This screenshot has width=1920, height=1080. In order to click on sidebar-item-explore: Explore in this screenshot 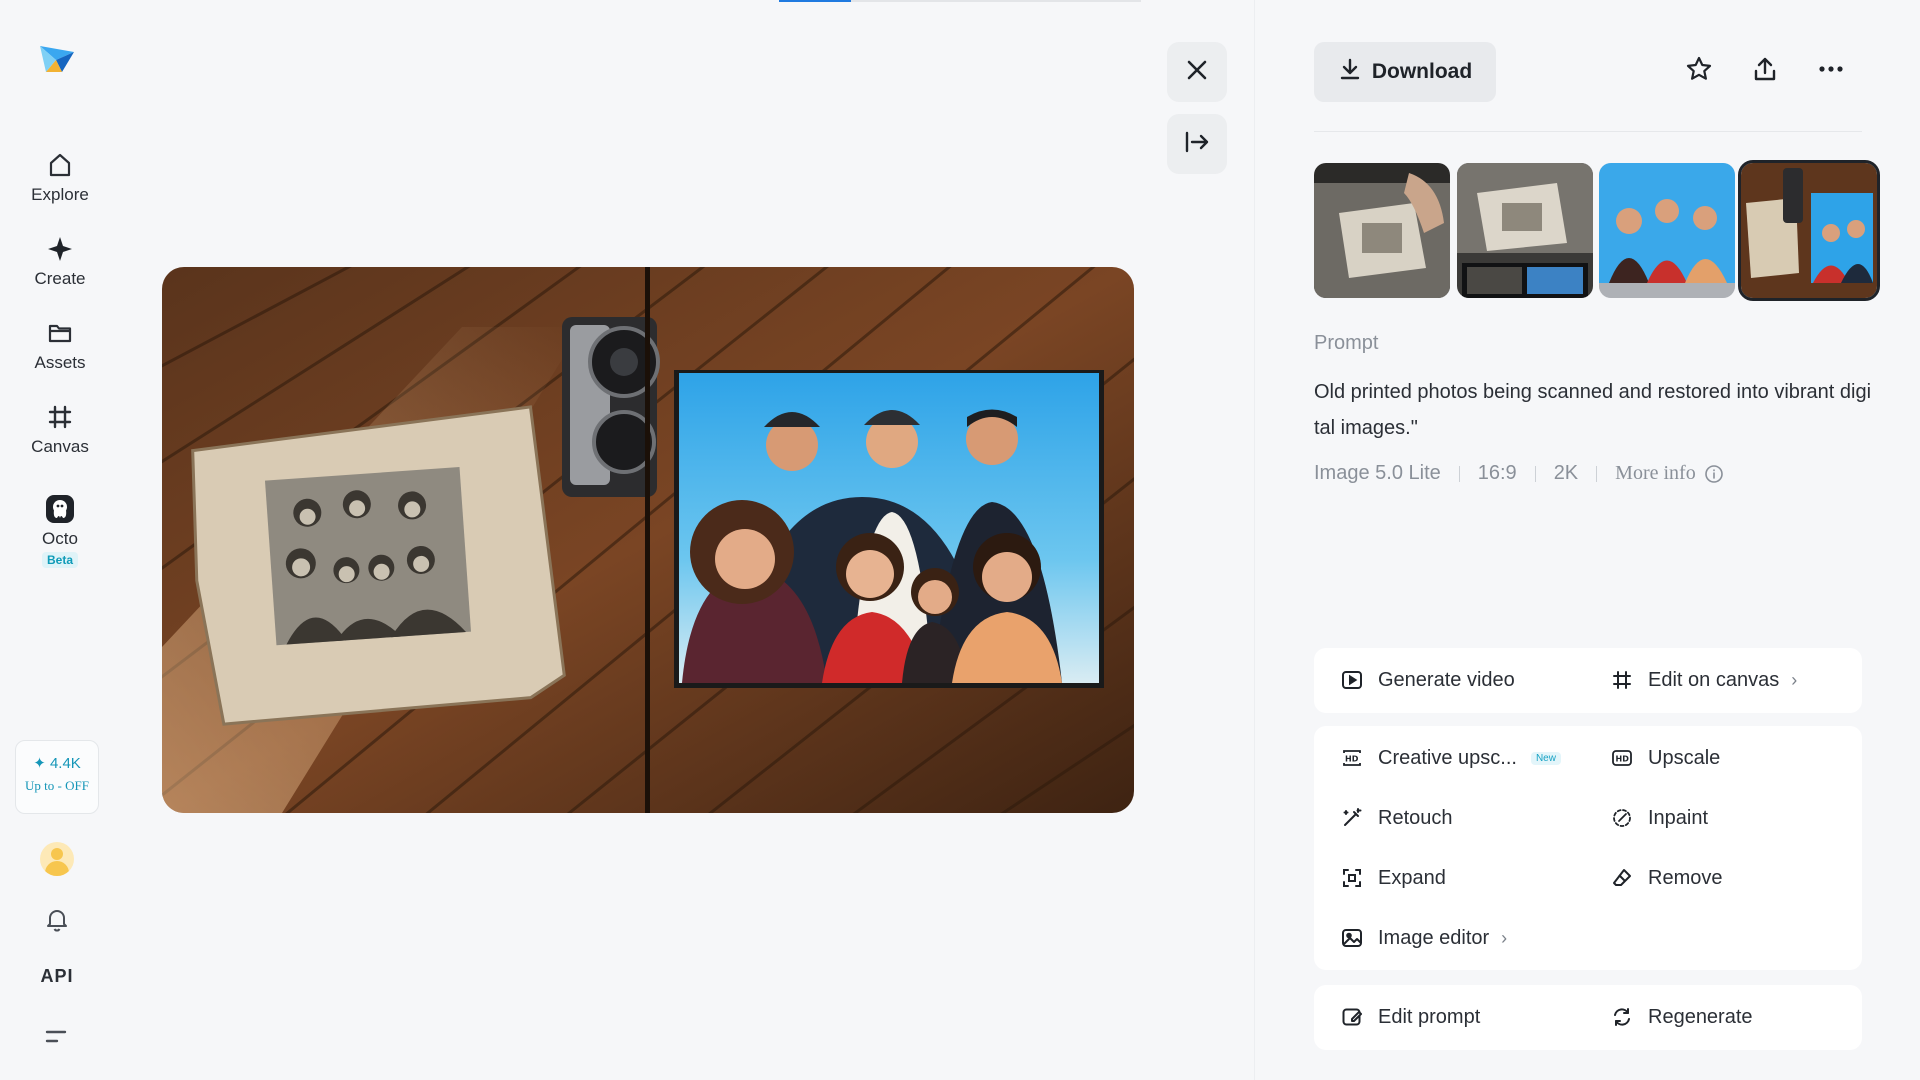, I will do `click(60, 177)`.